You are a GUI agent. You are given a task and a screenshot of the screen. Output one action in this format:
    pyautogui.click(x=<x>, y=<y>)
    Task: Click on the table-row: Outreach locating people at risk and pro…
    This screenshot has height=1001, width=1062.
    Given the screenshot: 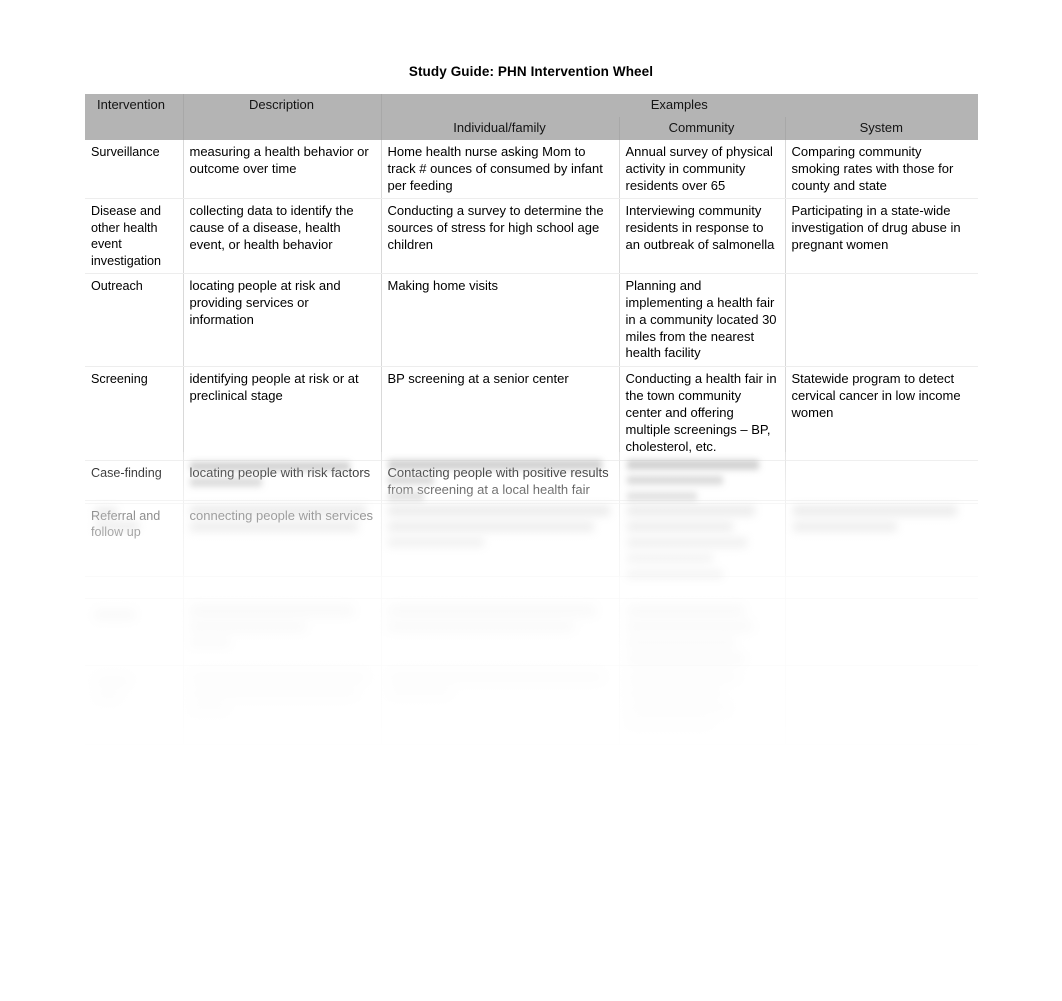 What is the action you would take?
    pyautogui.click(x=532, y=320)
    